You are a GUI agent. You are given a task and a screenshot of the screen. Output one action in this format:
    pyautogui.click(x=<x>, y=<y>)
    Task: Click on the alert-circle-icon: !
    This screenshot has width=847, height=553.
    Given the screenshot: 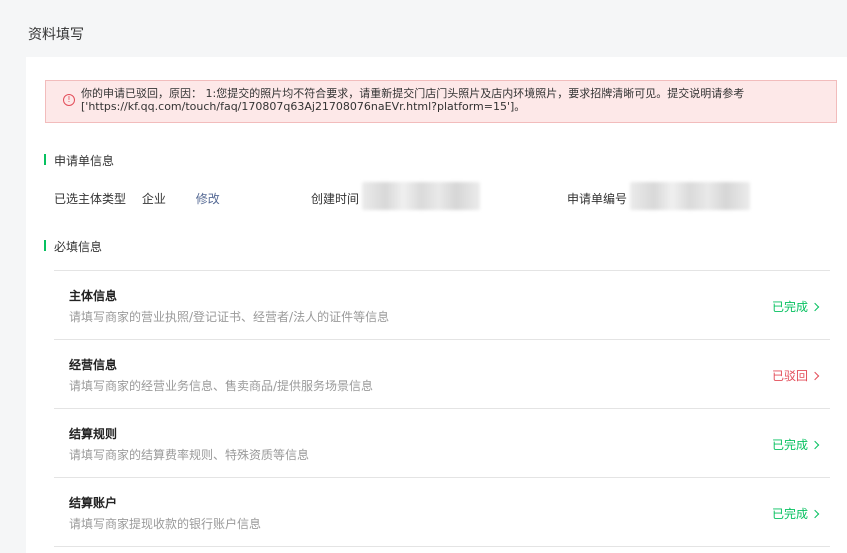 What is the action you would take?
    pyautogui.click(x=69, y=100)
    